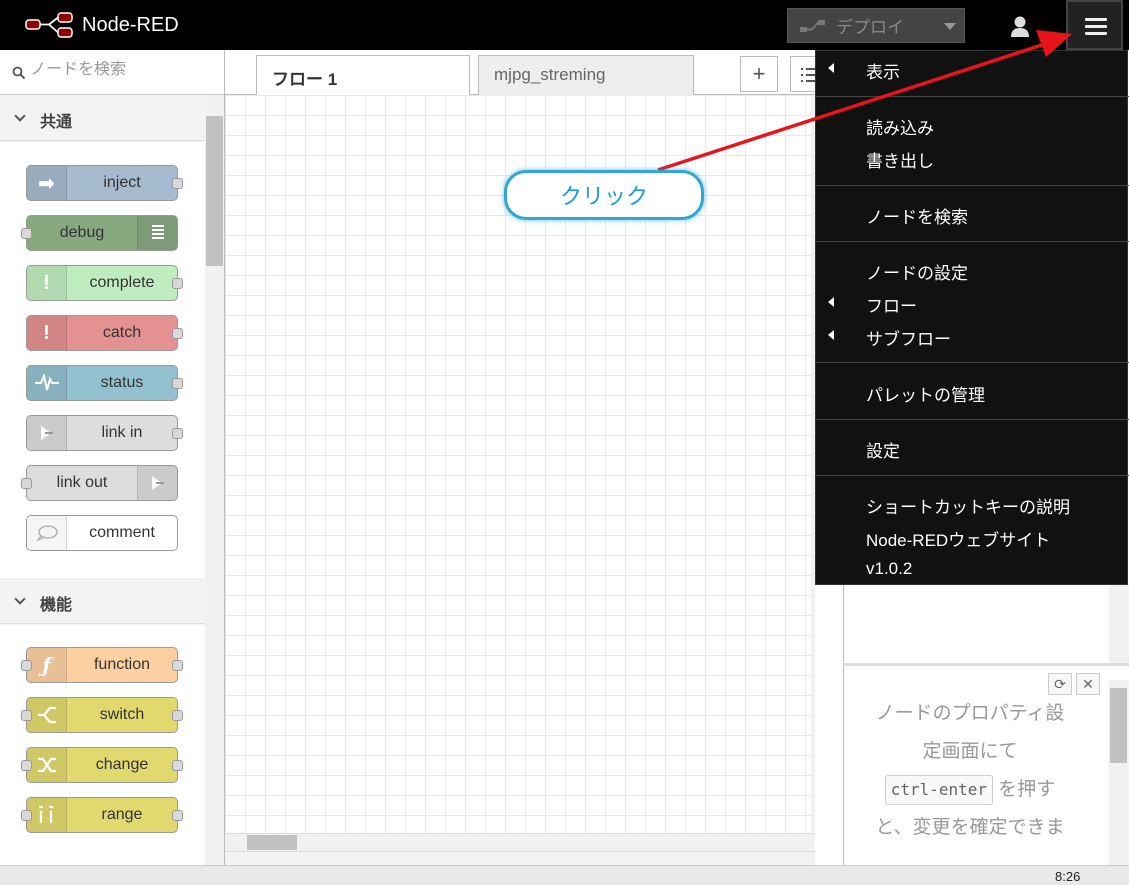 The width and height of the screenshot is (1129, 885). I want to click on menu-item-label: Node-REDウェブサイト, so click(958, 540).